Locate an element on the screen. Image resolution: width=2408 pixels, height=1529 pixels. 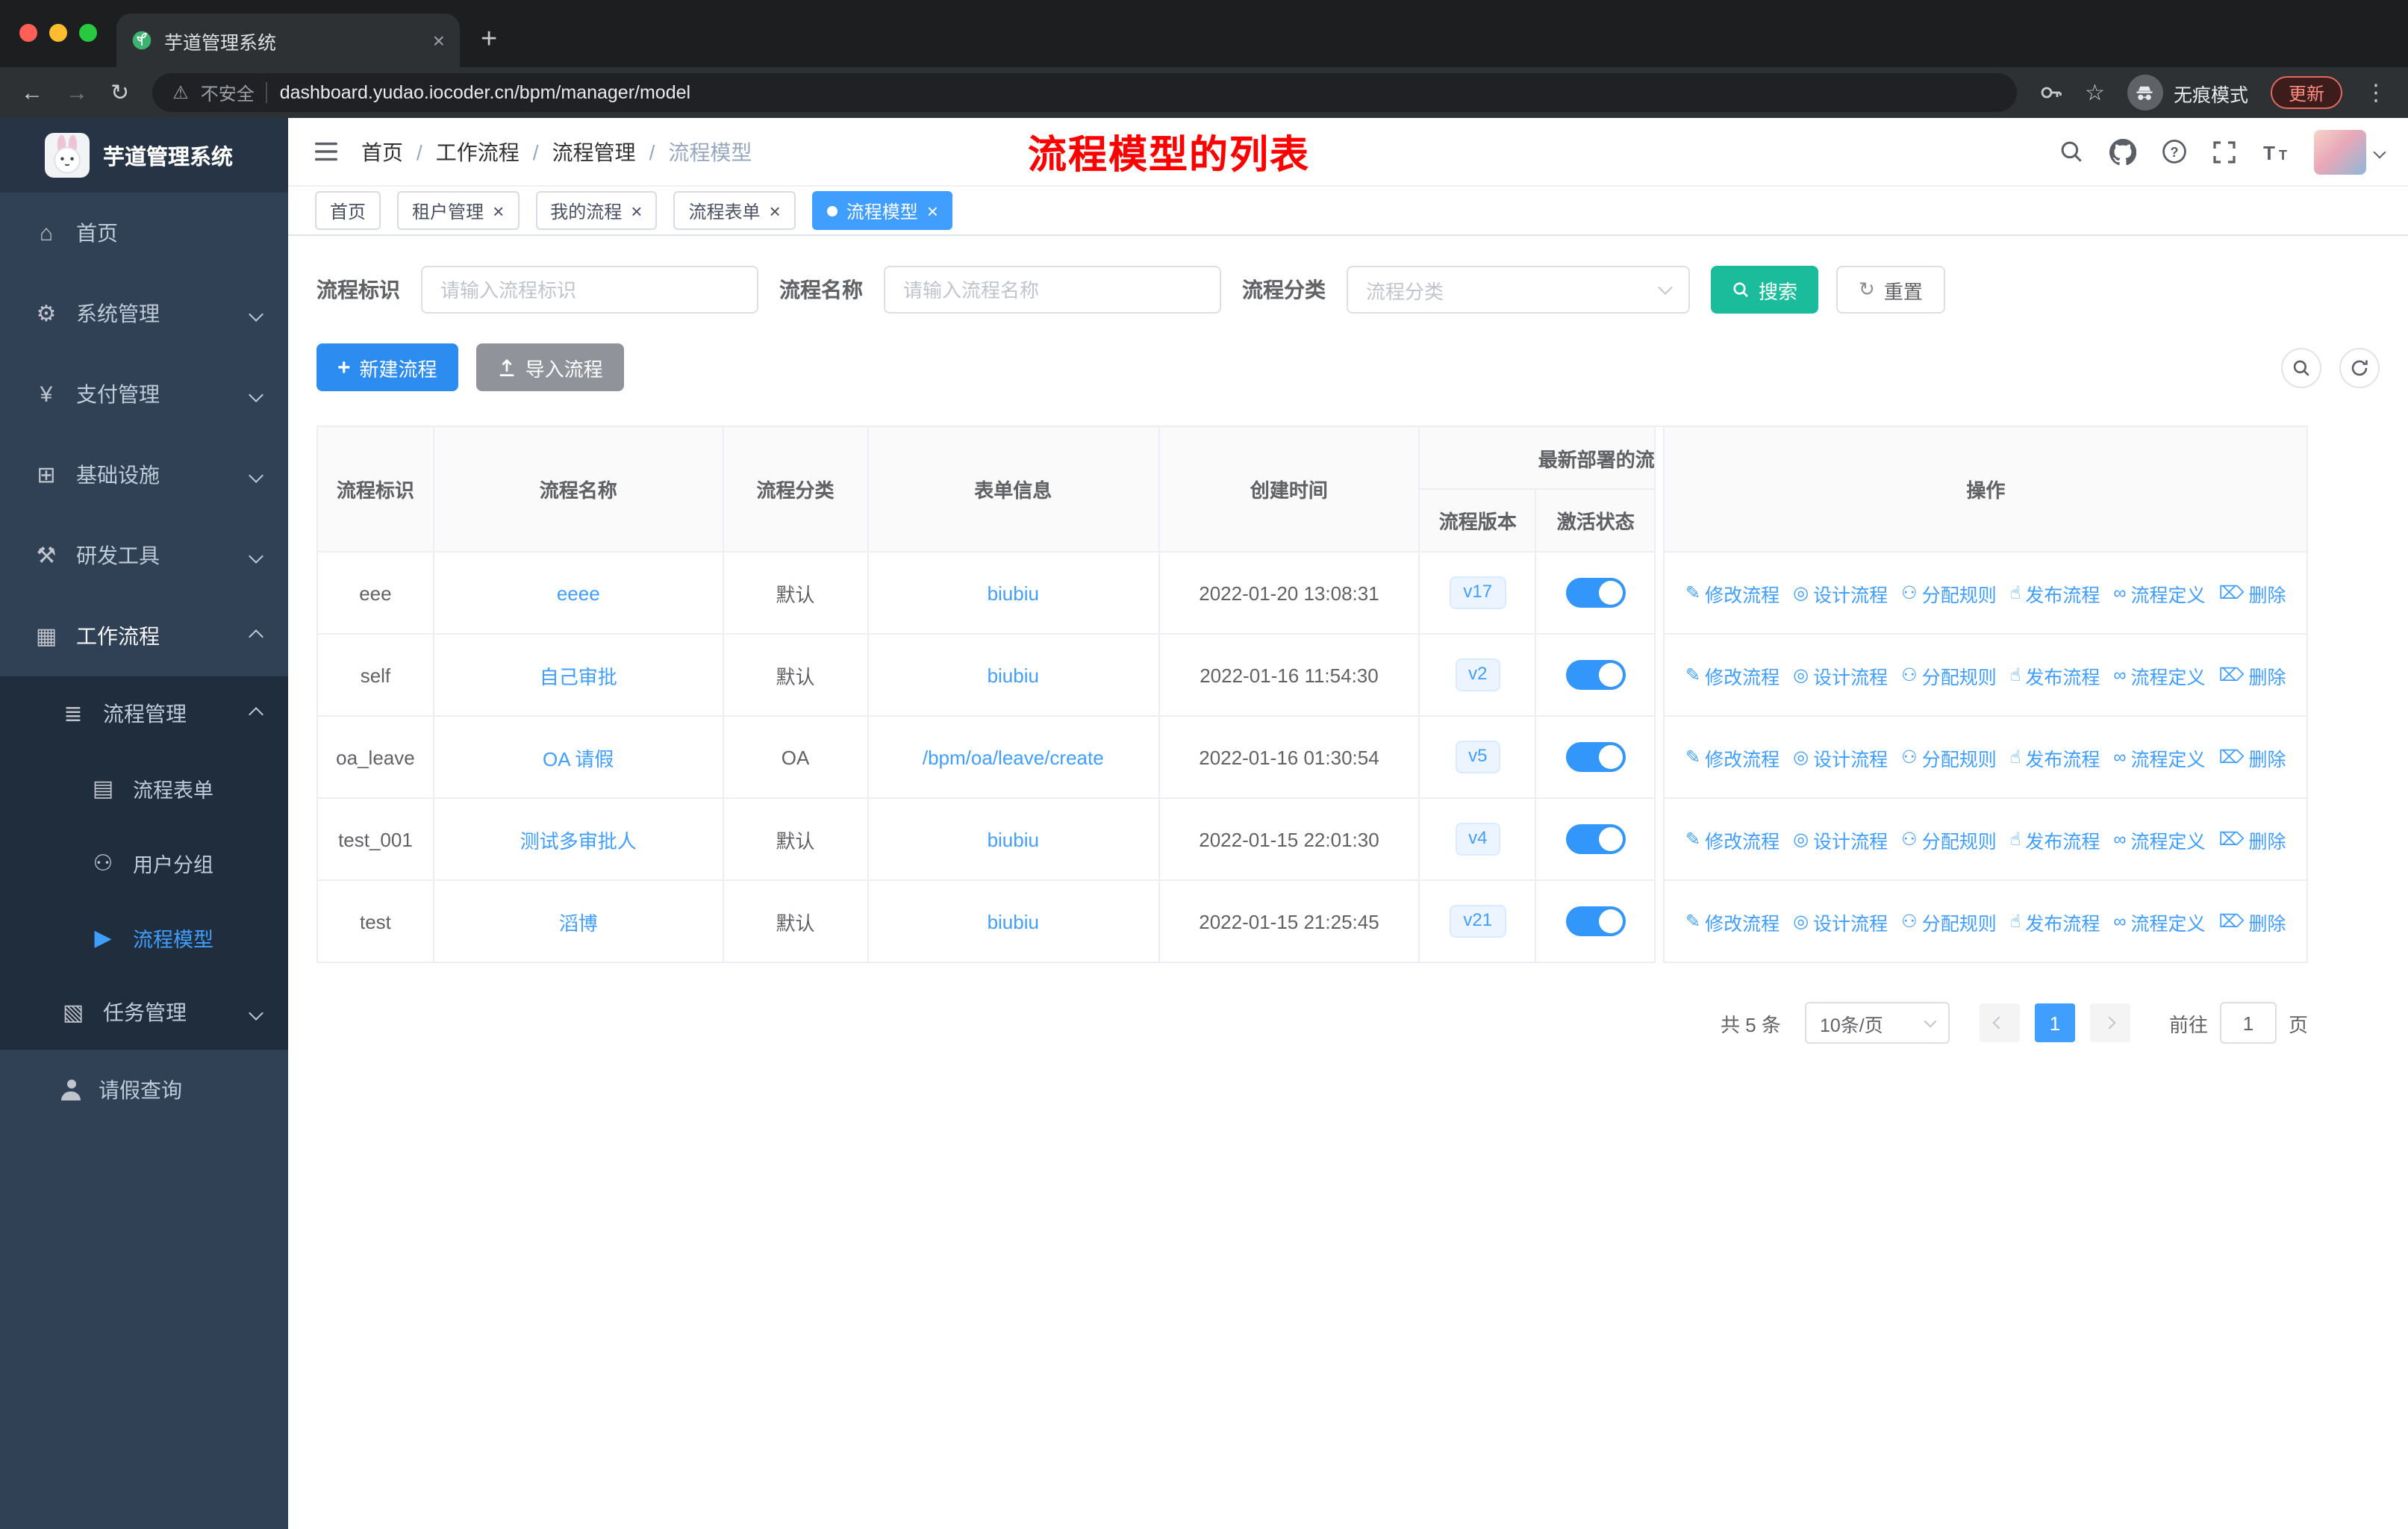
browser-tab: 芋道管理系统 × is located at coordinates (288, 40).